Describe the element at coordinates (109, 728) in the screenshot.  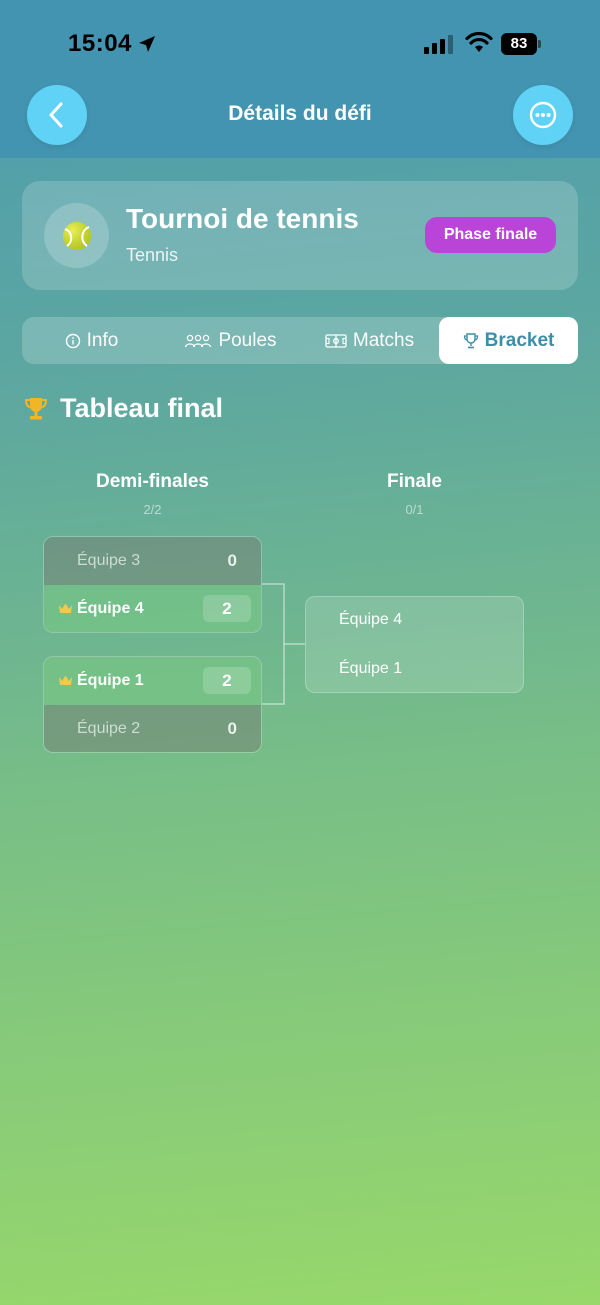
I see `team-name: Équipe 2` at that location.